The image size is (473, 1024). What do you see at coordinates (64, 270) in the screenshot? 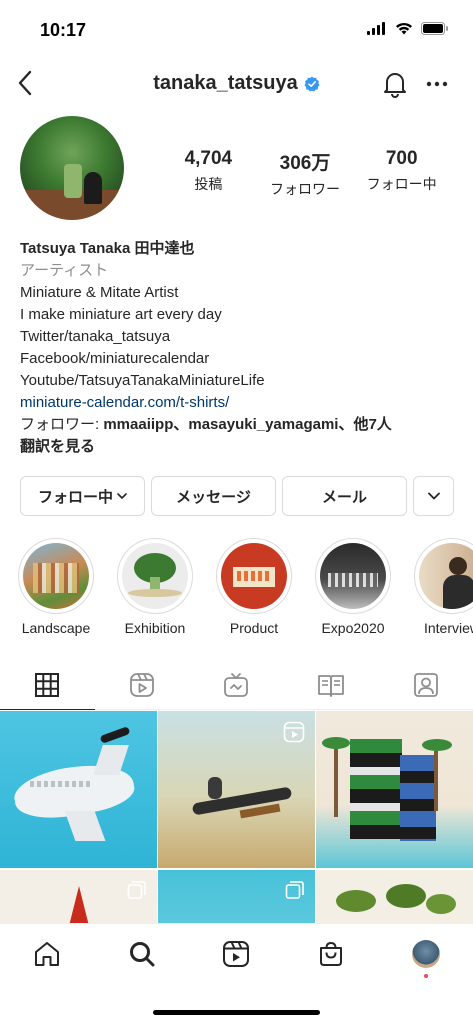
I see `profile-category: アーティスト` at bounding box center [64, 270].